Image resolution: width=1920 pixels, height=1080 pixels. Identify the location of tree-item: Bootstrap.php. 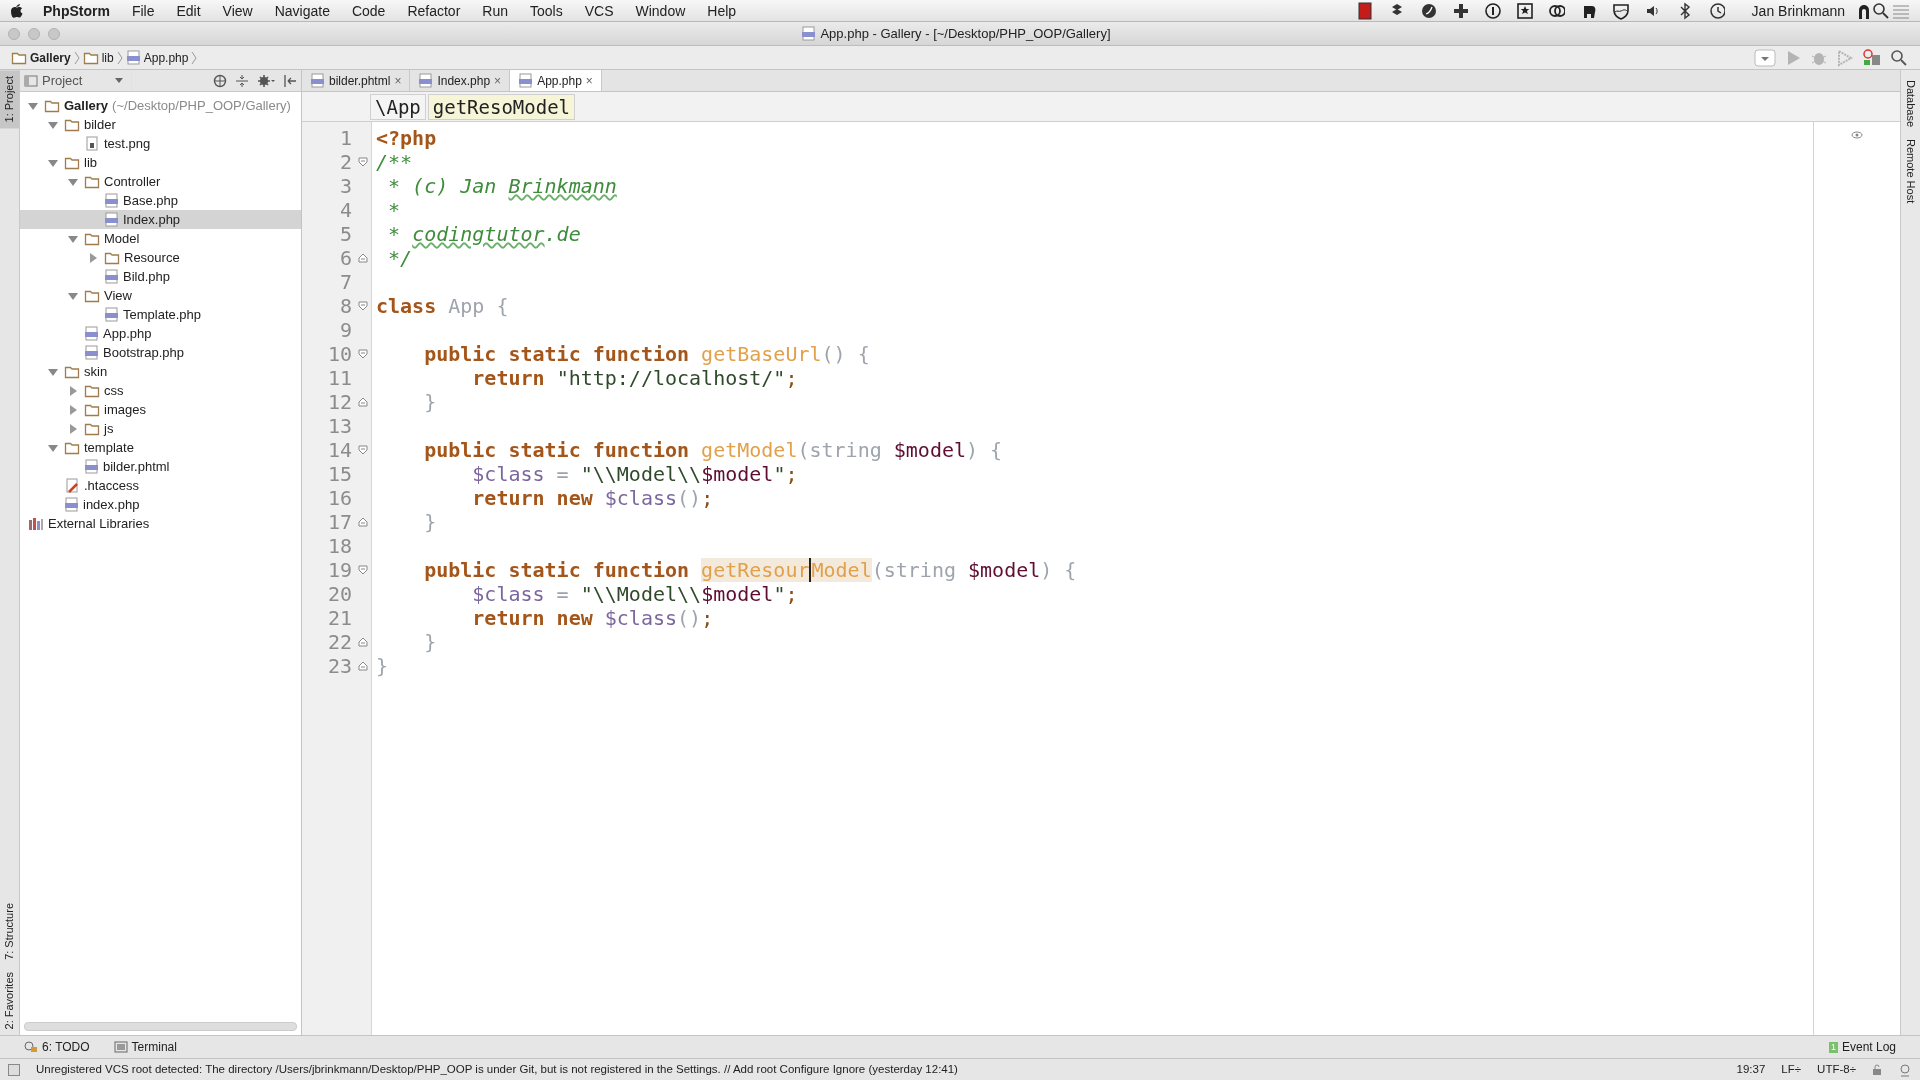
(160, 352).